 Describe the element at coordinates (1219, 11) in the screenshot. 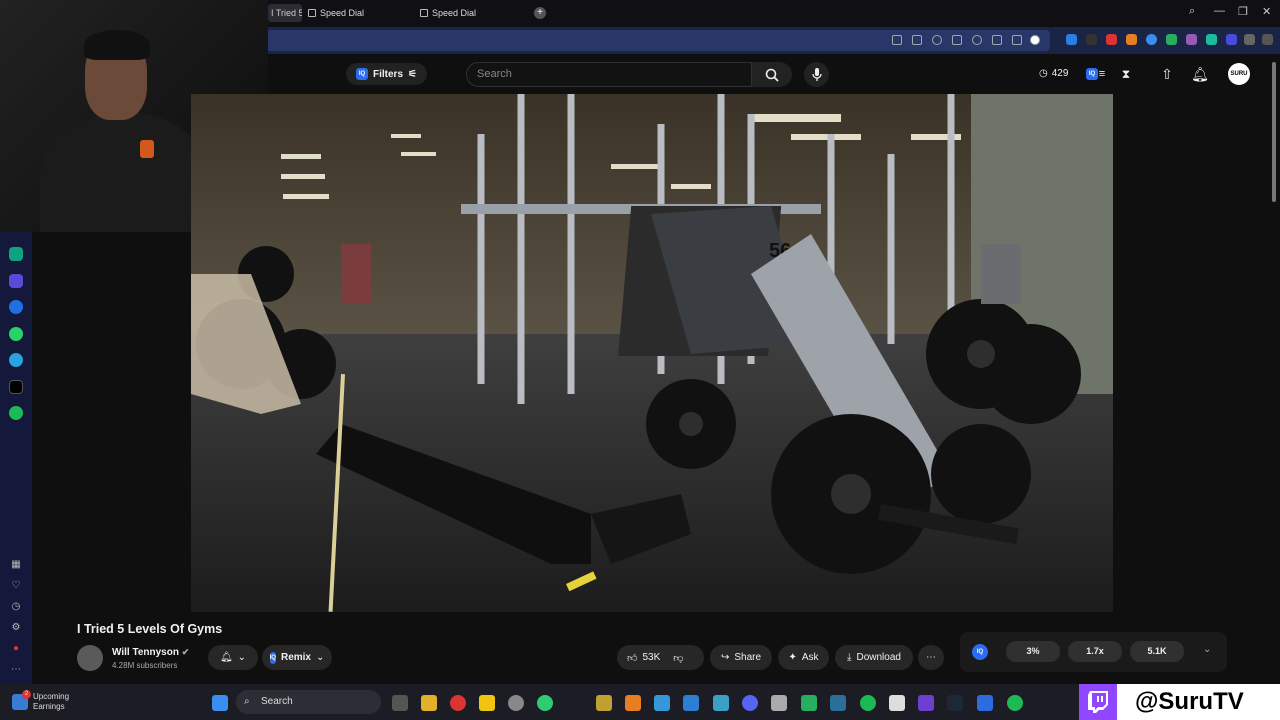

I see `minimize-icon: —` at that location.